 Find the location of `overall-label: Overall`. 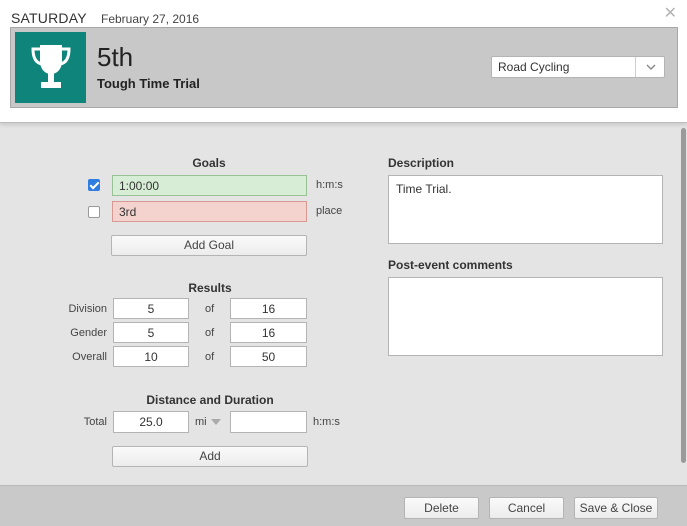

overall-label: Overall is located at coordinates (89, 357).